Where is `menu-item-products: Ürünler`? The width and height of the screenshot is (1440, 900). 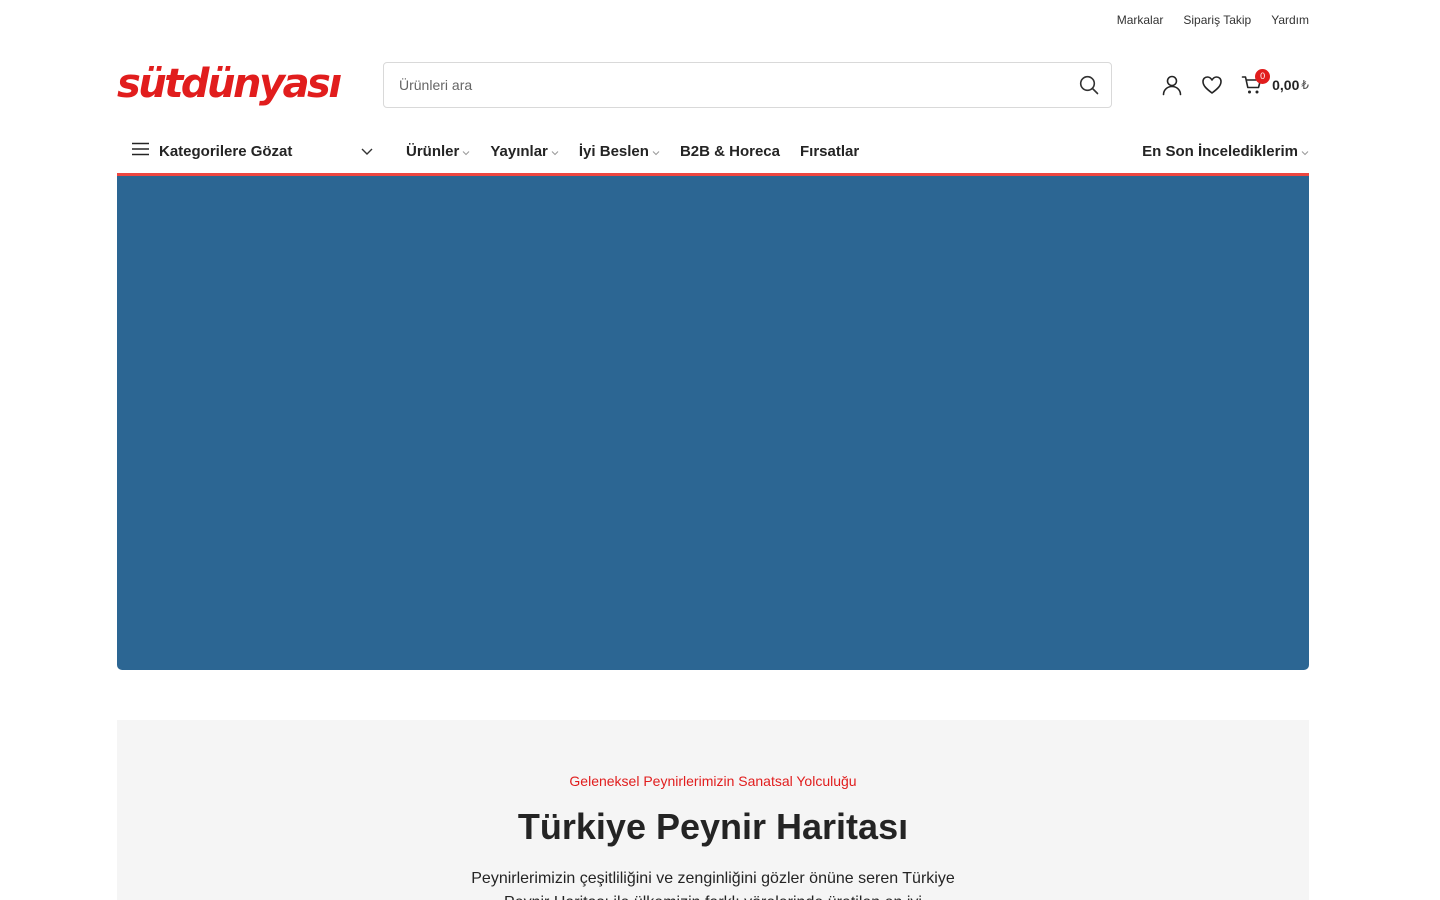 menu-item-products: Ürünler is located at coordinates (438, 151).